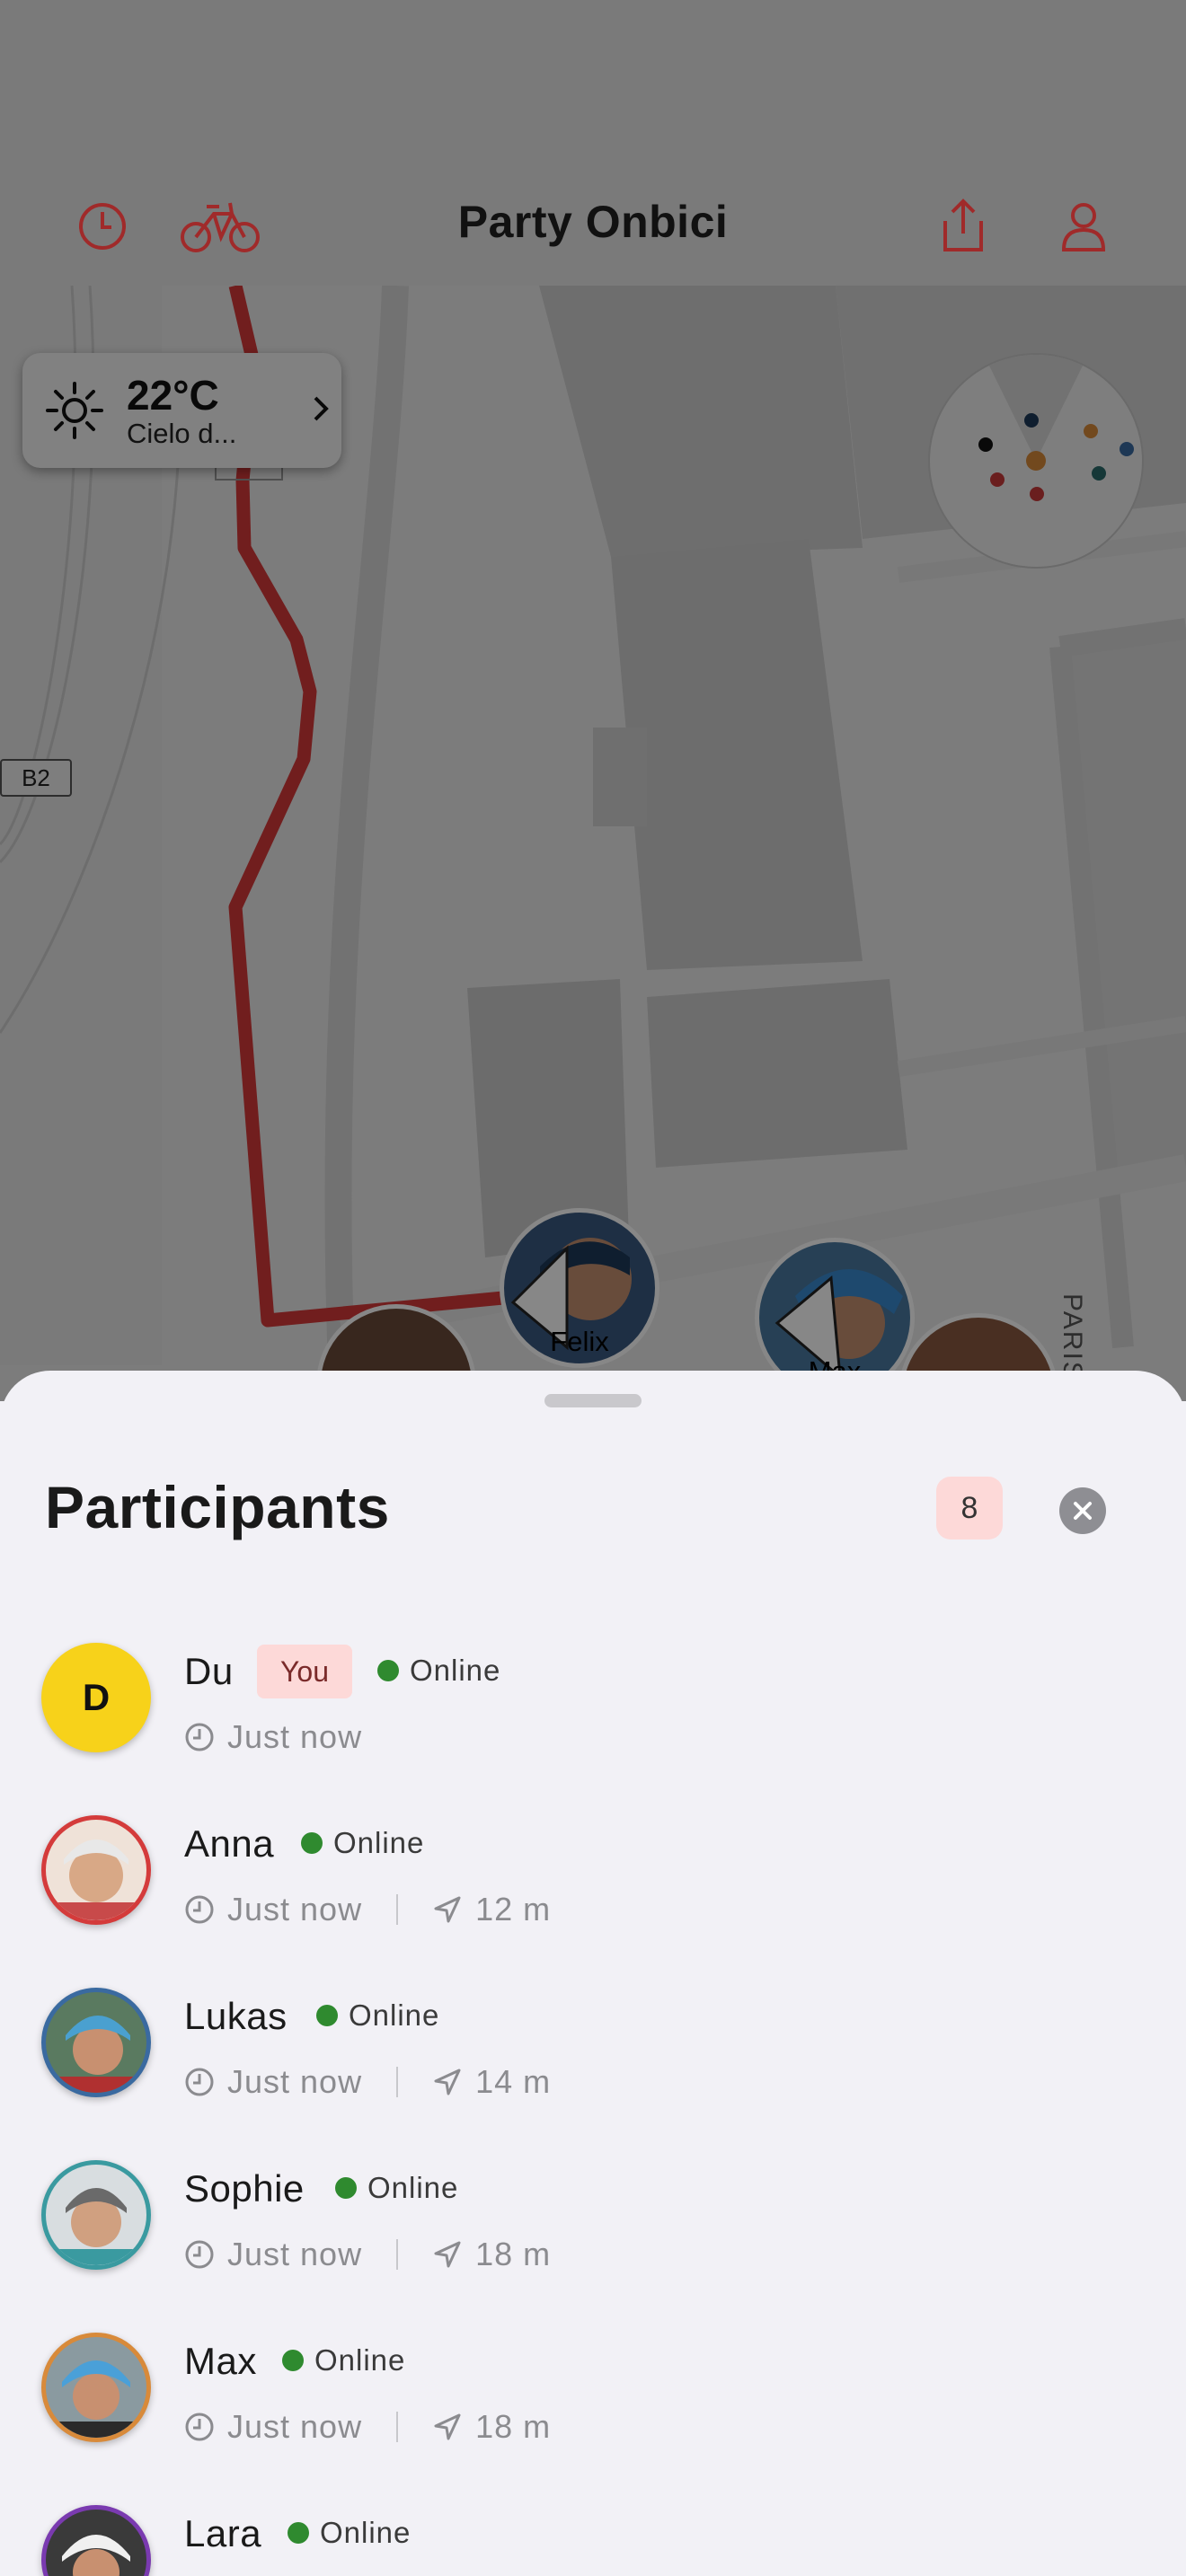  What do you see at coordinates (1083, 226) in the screenshot?
I see `profile-icon` at bounding box center [1083, 226].